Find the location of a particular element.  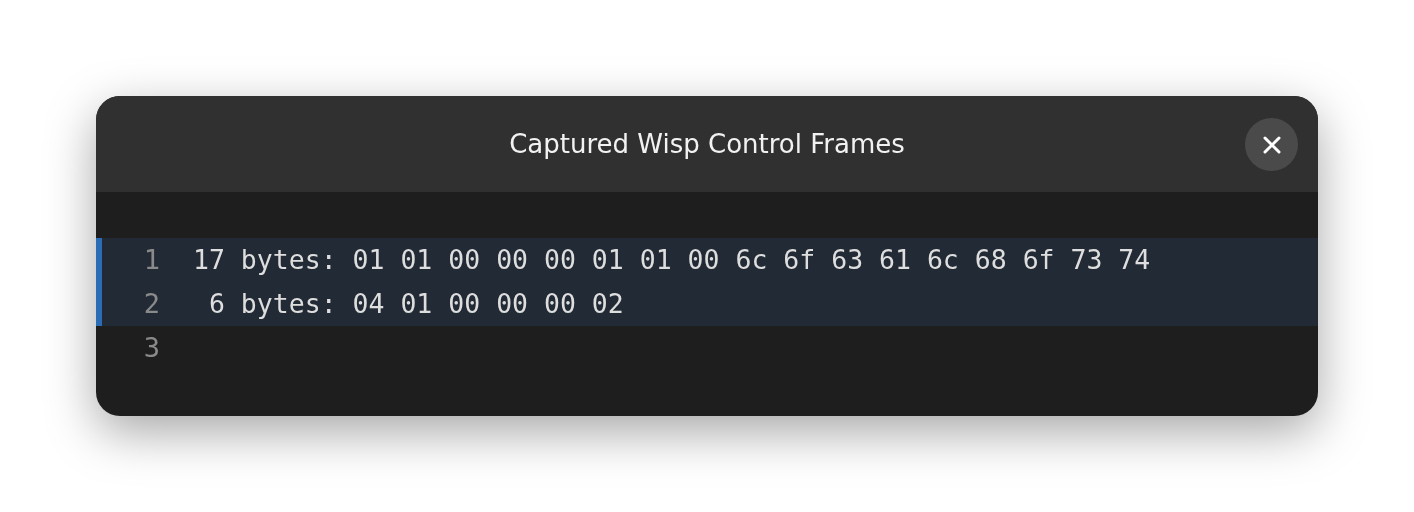

close-button is located at coordinates (1271, 144).